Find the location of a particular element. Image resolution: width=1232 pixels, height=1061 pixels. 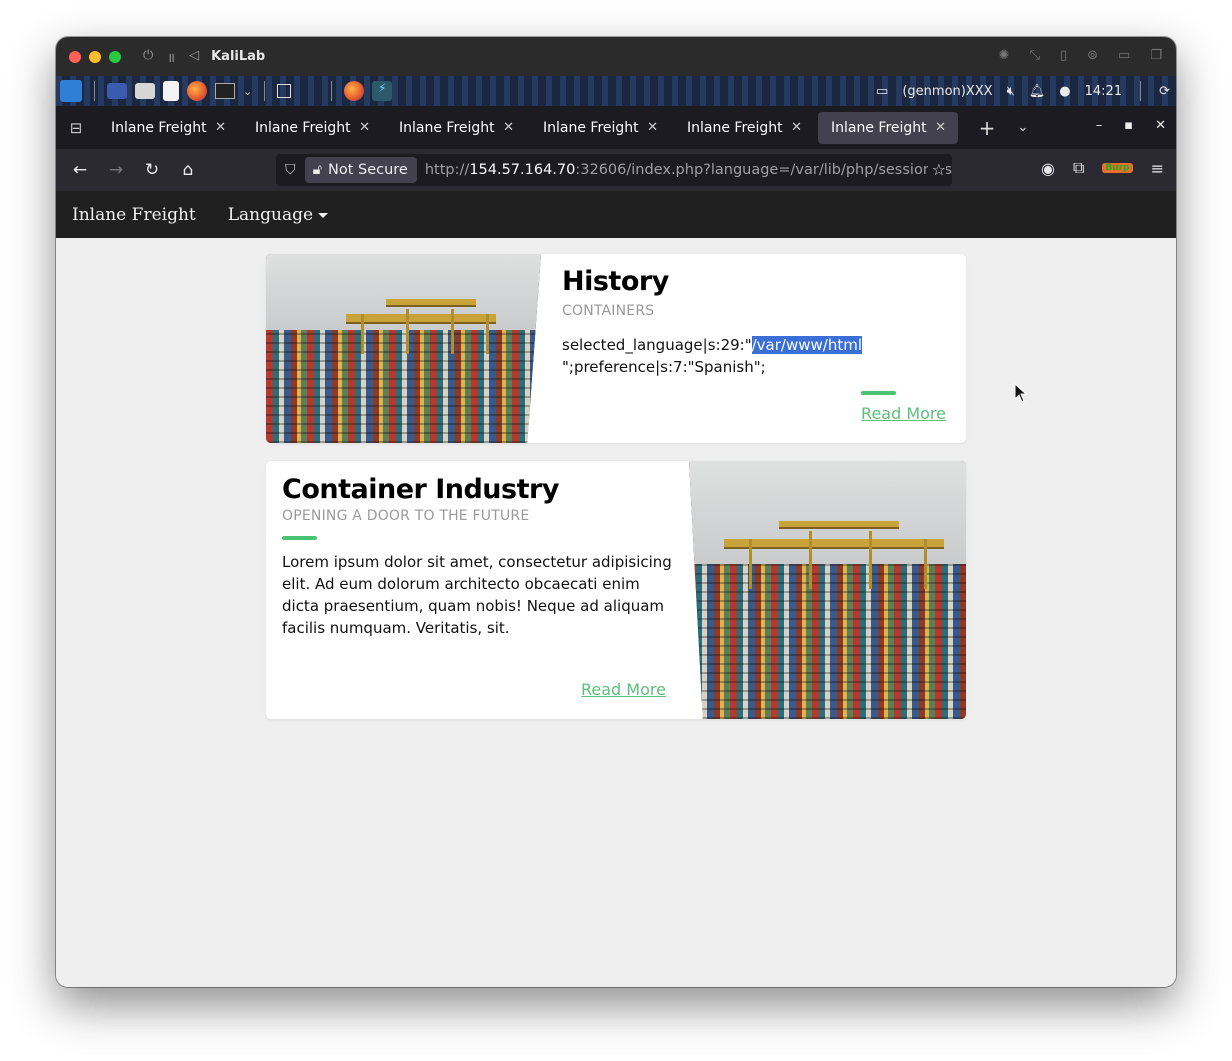

clock: 14:21 is located at coordinates (1103, 91).